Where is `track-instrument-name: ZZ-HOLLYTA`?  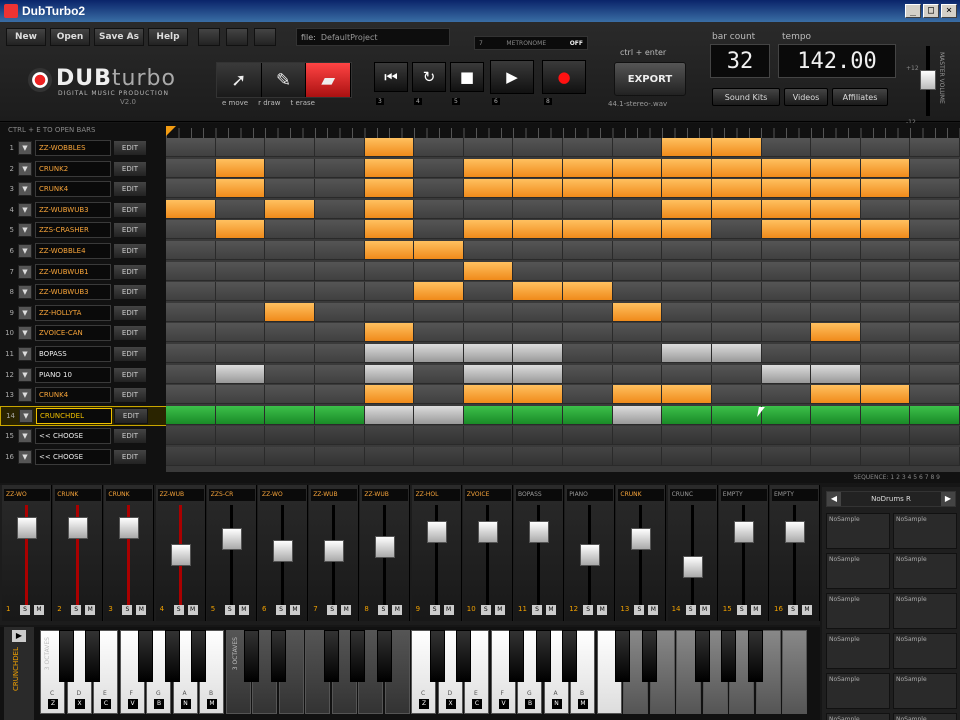
track-instrument-name: ZZ-HOLLYTA is located at coordinates (73, 312).